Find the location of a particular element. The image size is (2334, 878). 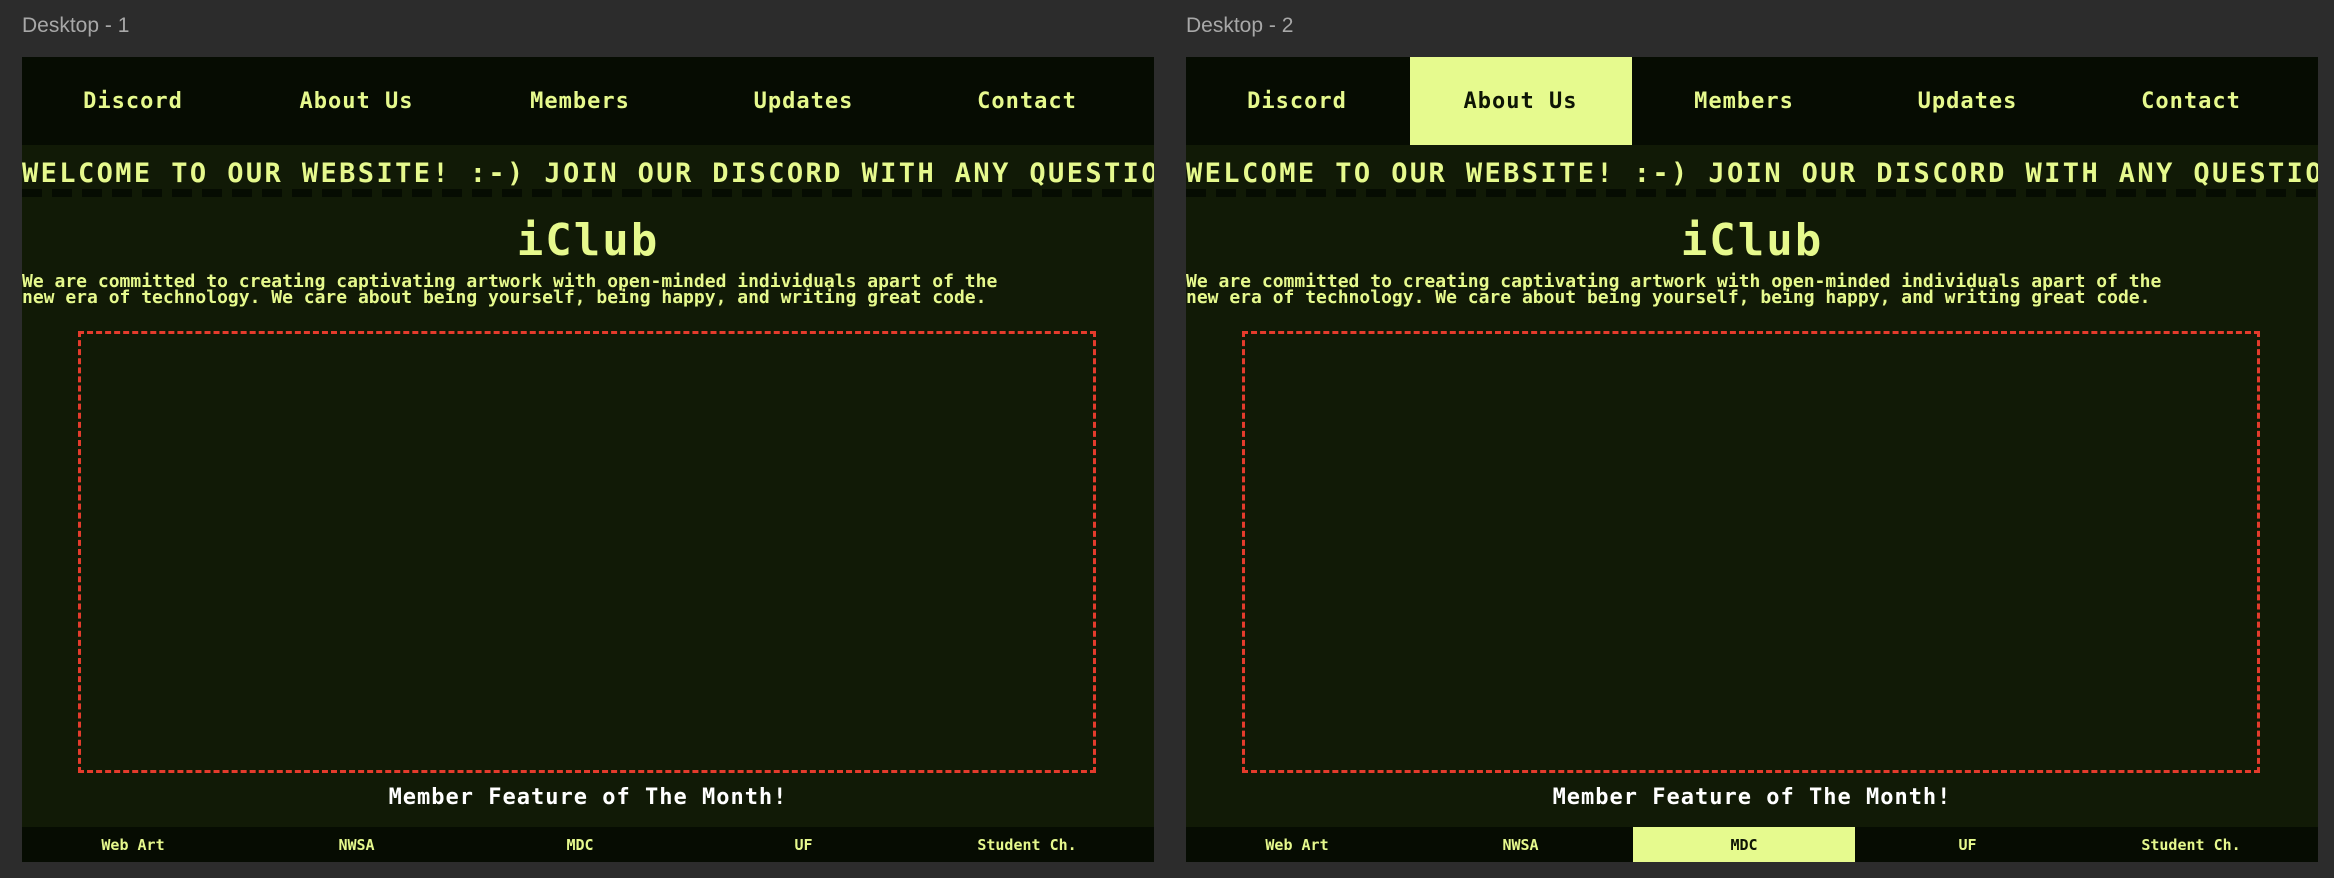

frame-label-desktop-1: Desktop - 1 is located at coordinates (76, 25).